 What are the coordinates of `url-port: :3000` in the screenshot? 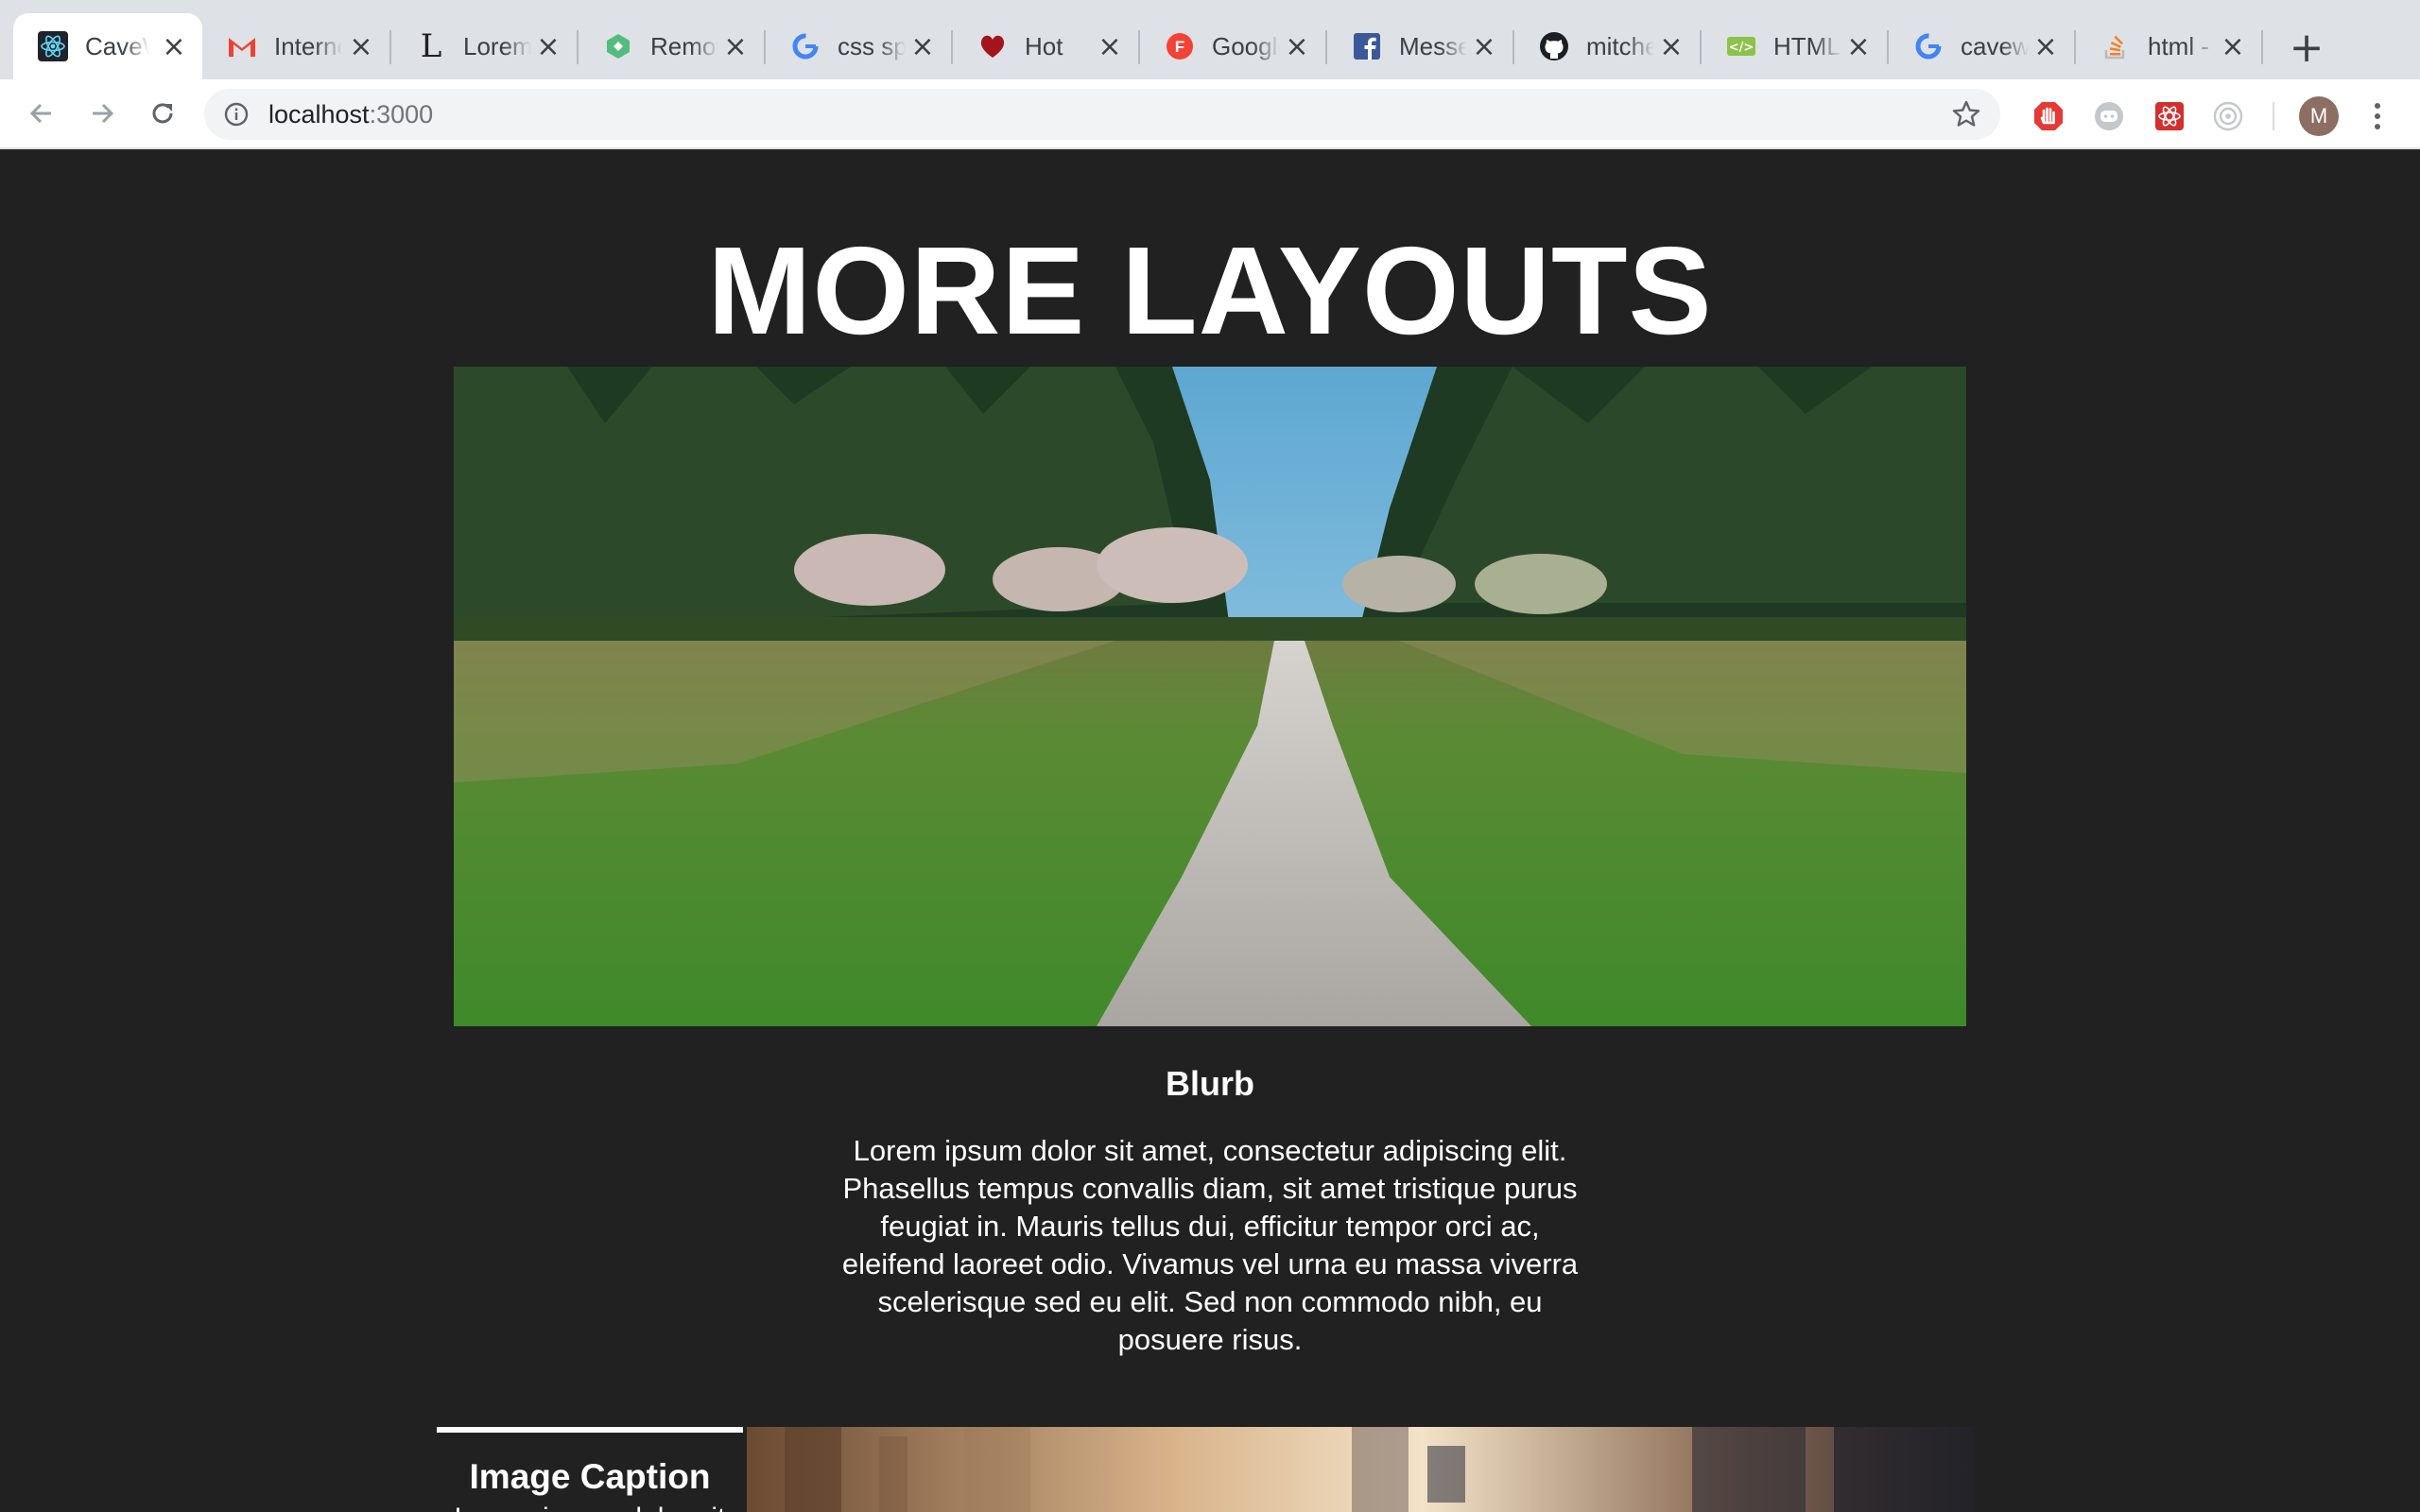 It's located at (401, 114).